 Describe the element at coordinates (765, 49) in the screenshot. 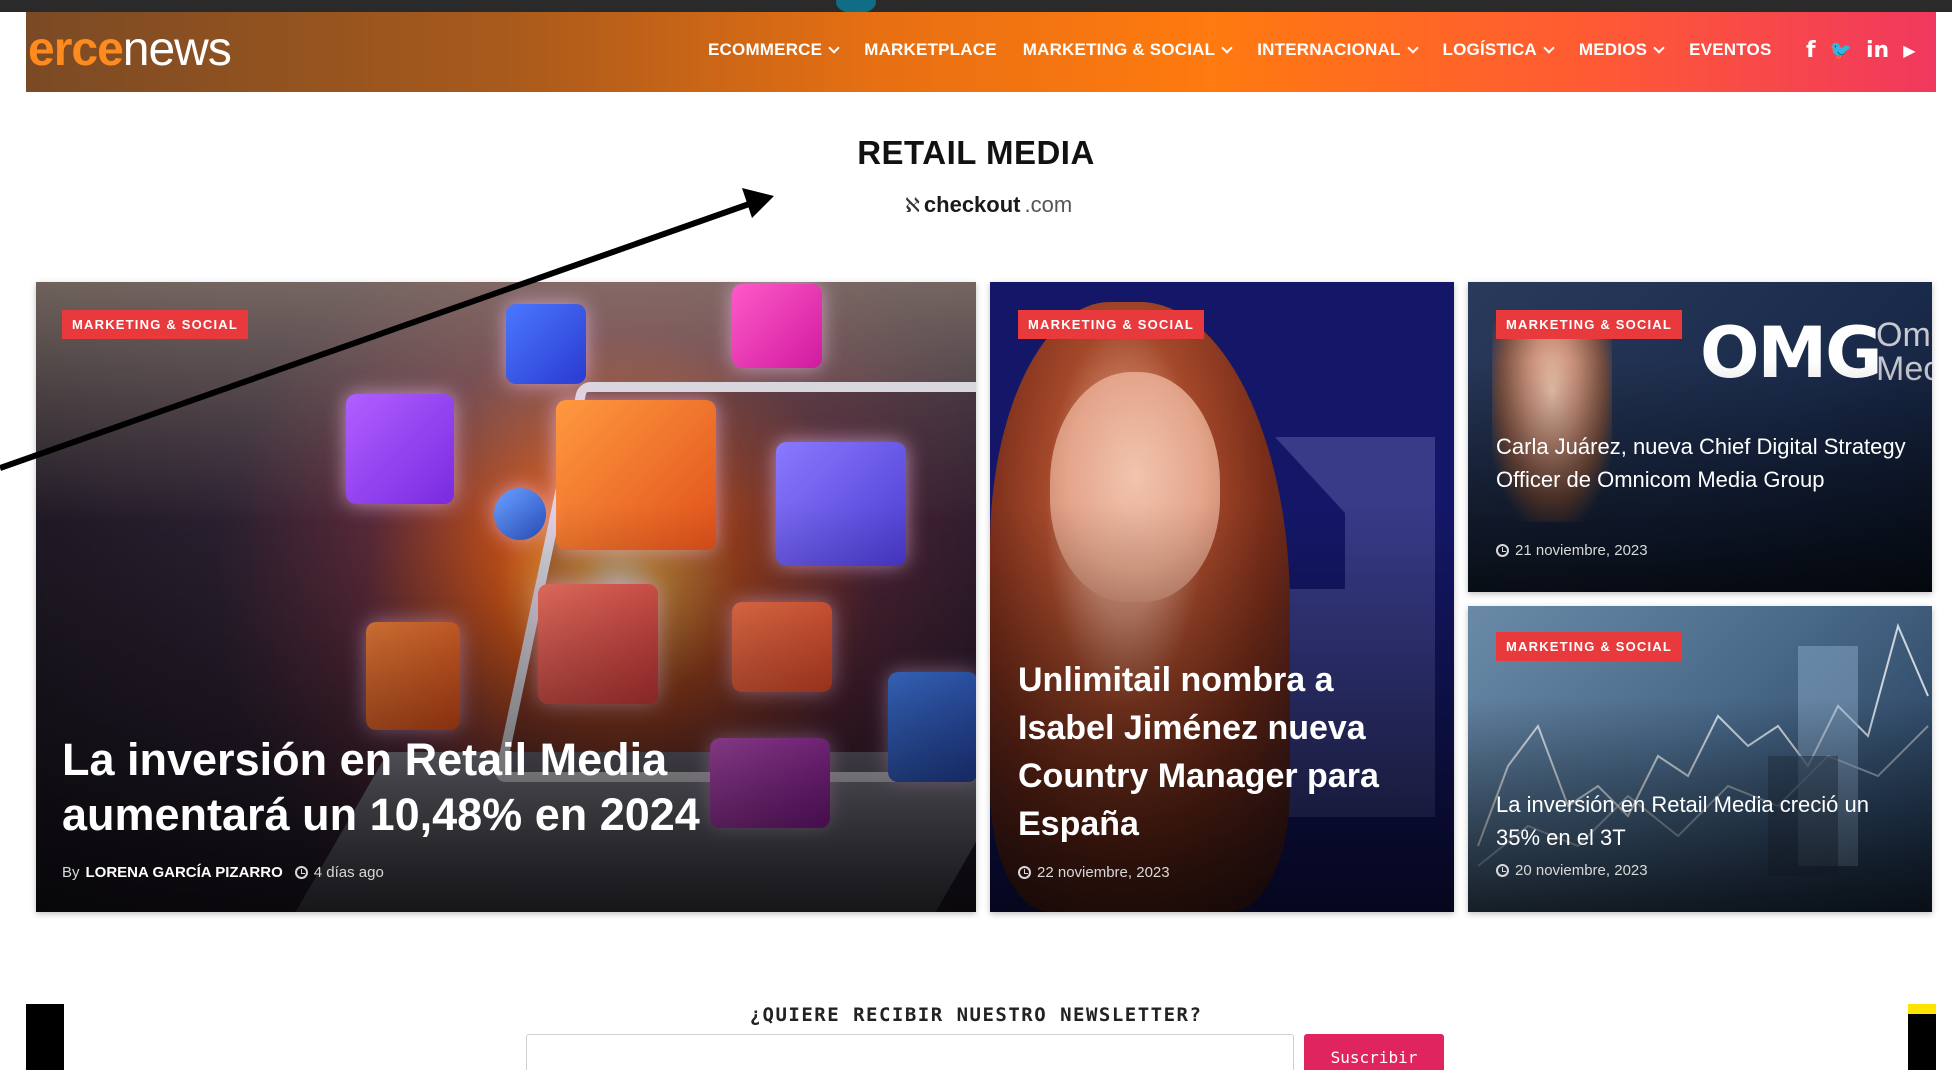

I see `nav-label: ECOMMERCE` at that location.